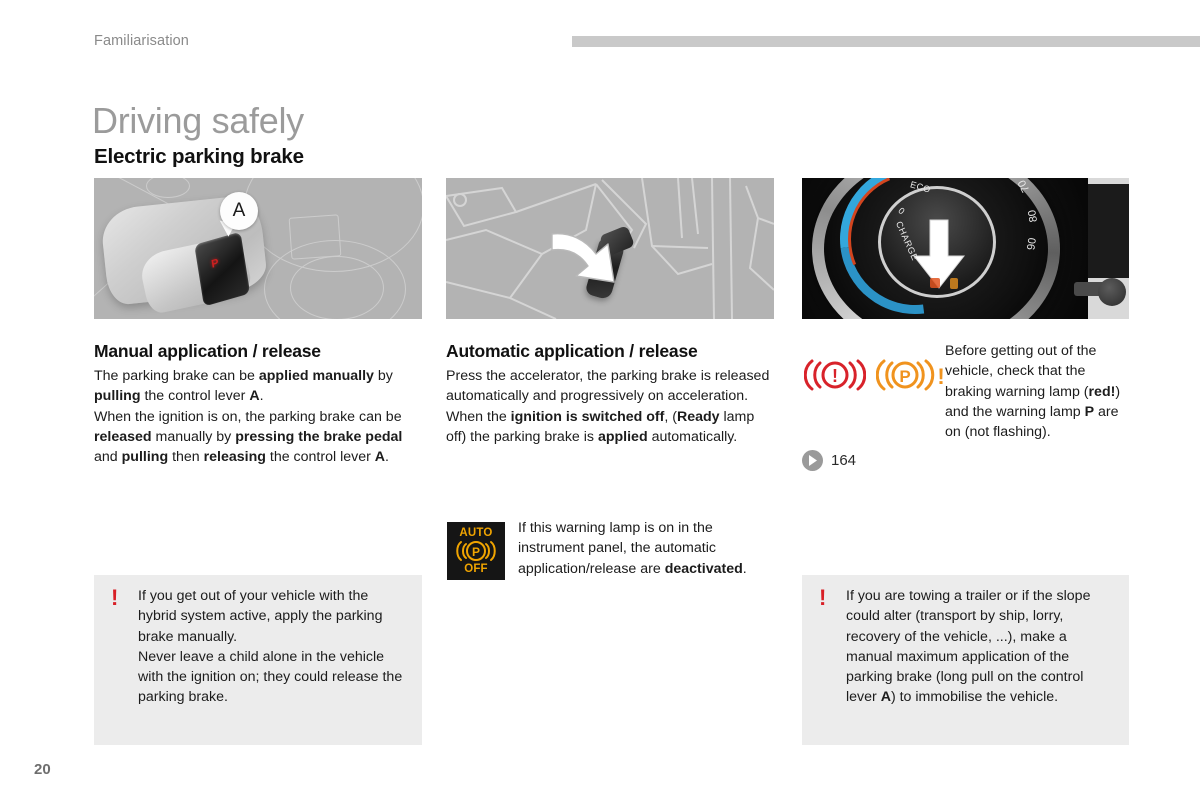 The image size is (1200, 800). Describe the element at coordinates (258, 248) in the screenshot. I see `parking-brake-lever-illustration: P A` at that location.